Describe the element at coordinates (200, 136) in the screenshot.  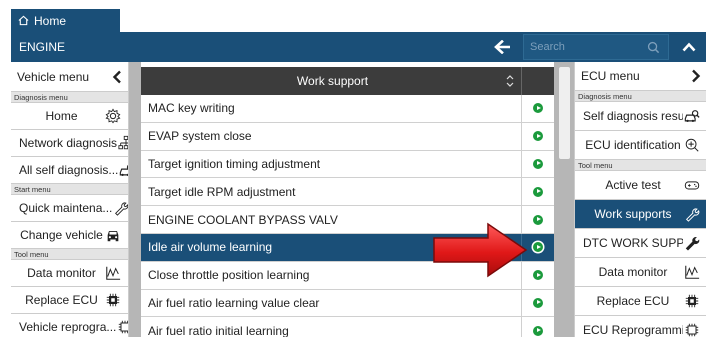
I see `row-label: EVAP system close` at that location.